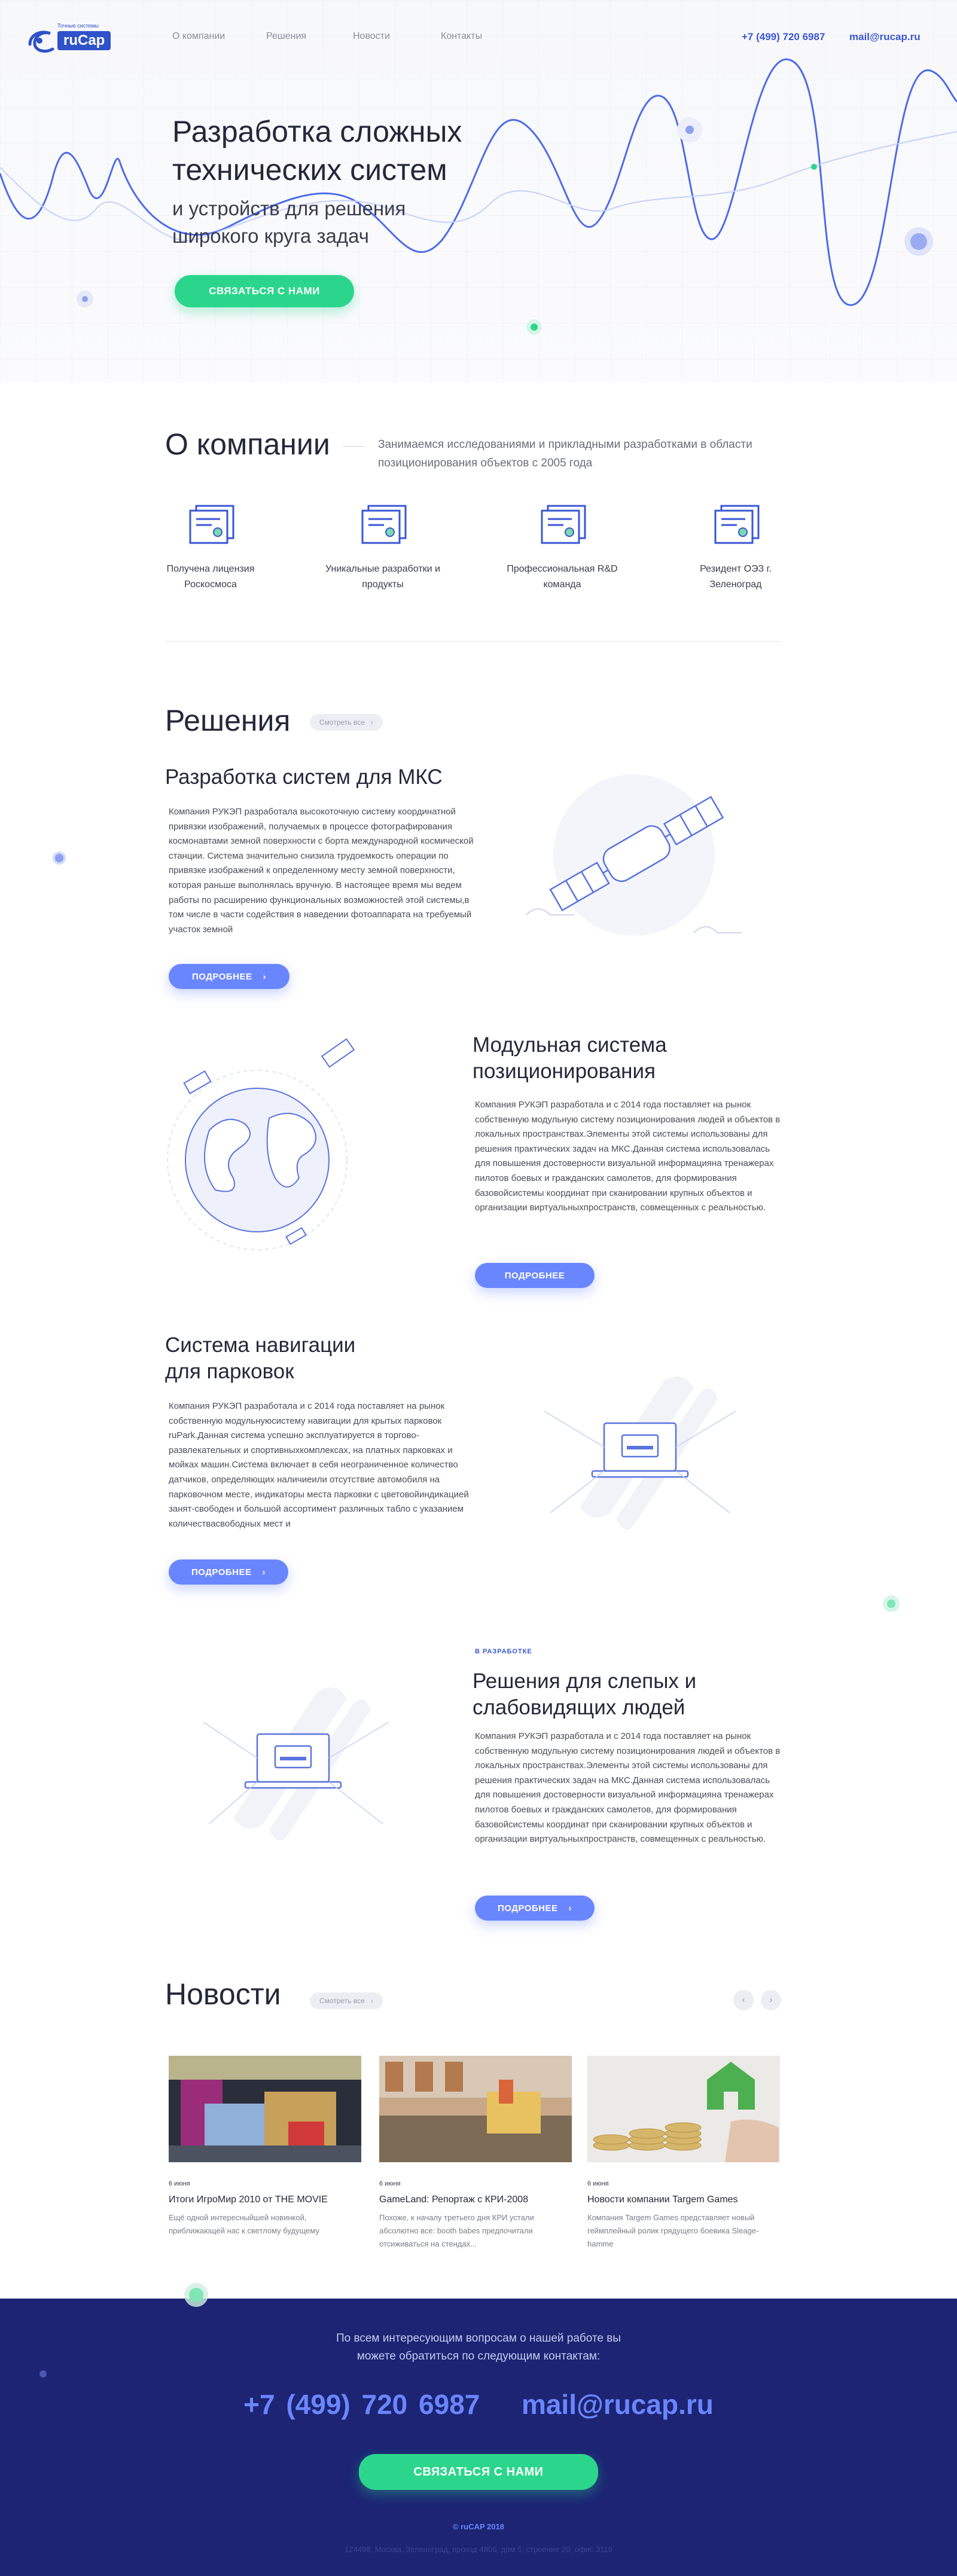 The height and width of the screenshot is (2576, 957). I want to click on feature-label: Резидент ОЭЗ г. Зеленоград, so click(736, 577).